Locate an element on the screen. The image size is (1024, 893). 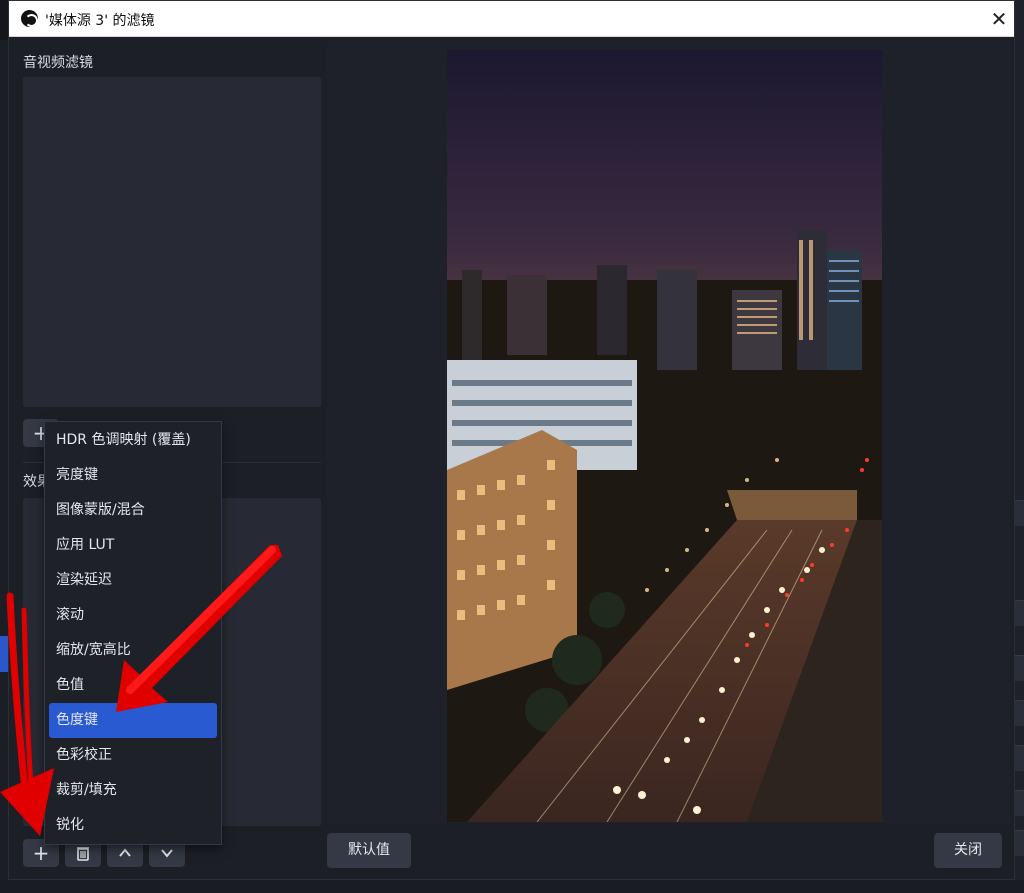
menu-item-crop-pad: 裁剪/填充 is located at coordinates (133, 790).